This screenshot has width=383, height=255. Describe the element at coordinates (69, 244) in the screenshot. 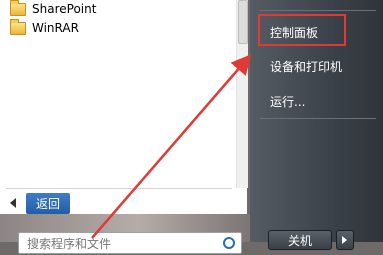

I see `search-placeholder: 搜索程序和文件` at that location.